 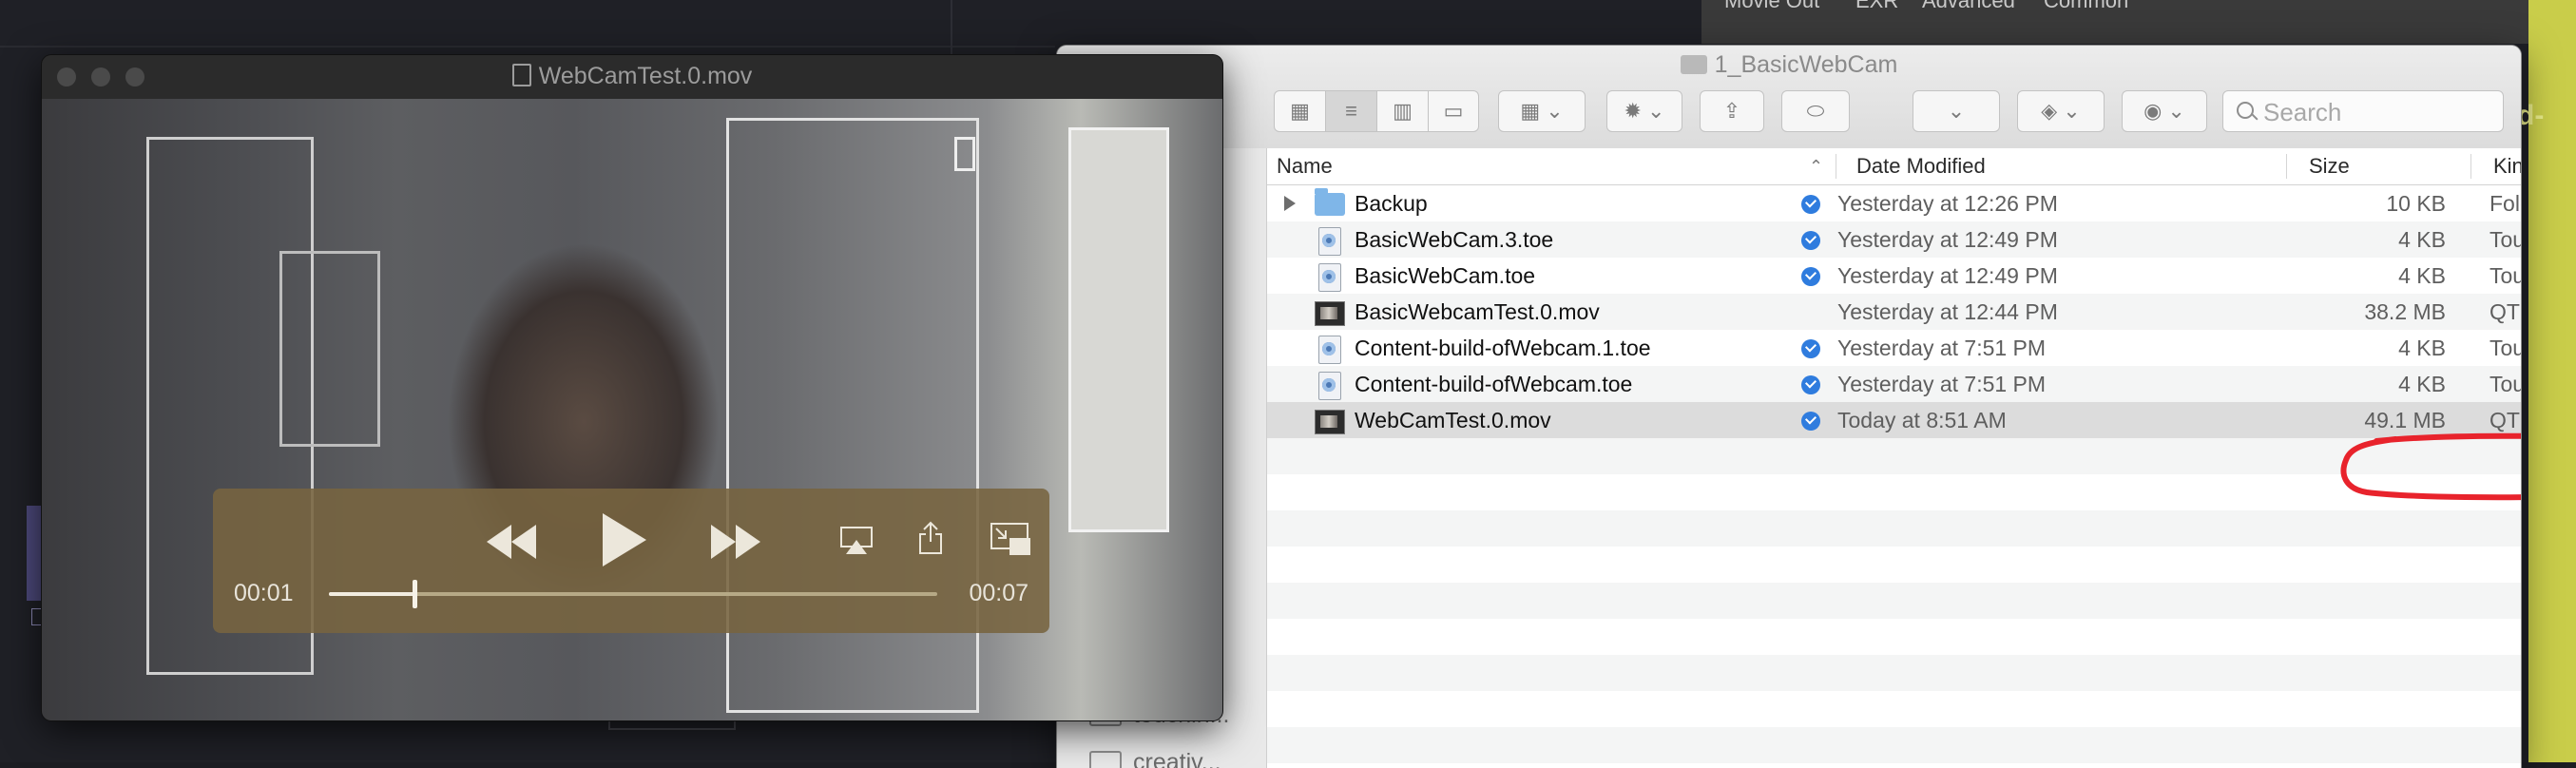 What do you see at coordinates (2416, 203) in the screenshot?
I see `file-size: 10 KB` at bounding box center [2416, 203].